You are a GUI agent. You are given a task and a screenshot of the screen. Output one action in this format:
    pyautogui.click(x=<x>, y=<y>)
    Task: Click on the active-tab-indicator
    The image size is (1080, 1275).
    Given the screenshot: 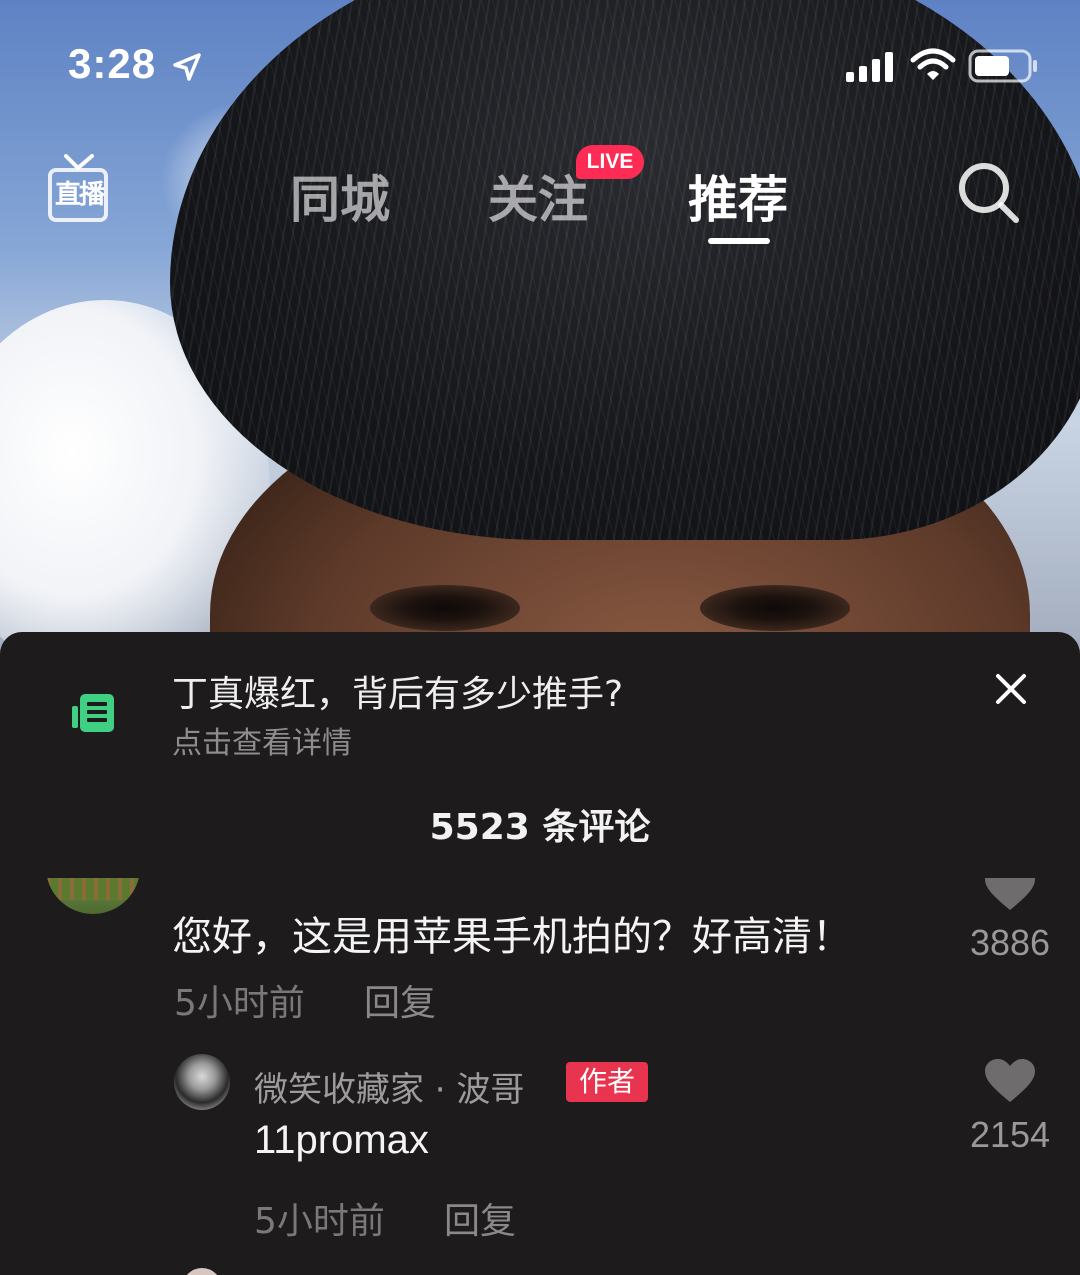 What is the action you would take?
    pyautogui.click(x=739, y=241)
    